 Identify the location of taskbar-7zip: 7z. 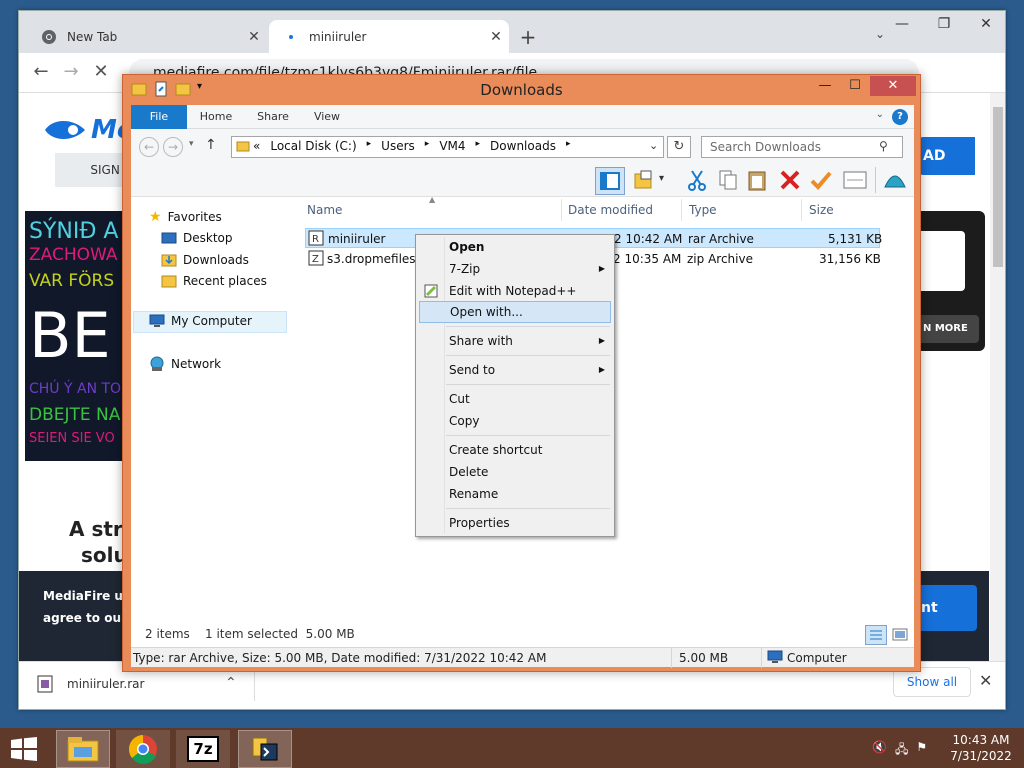
(203, 749).